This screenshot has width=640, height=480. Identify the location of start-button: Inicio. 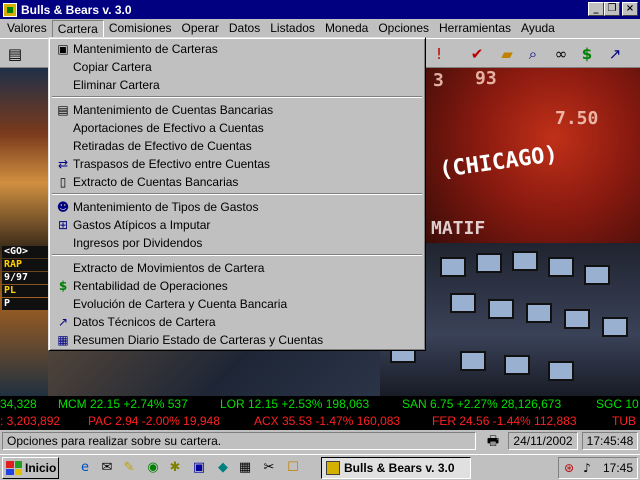
(30, 468).